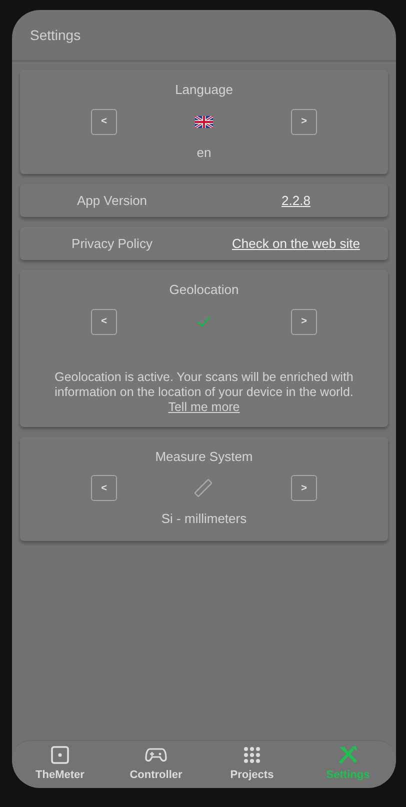  What do you see at coordinates (204, 122) in the screenshot?
I see `uk-flag-icon` at bounding box center [204, 122].